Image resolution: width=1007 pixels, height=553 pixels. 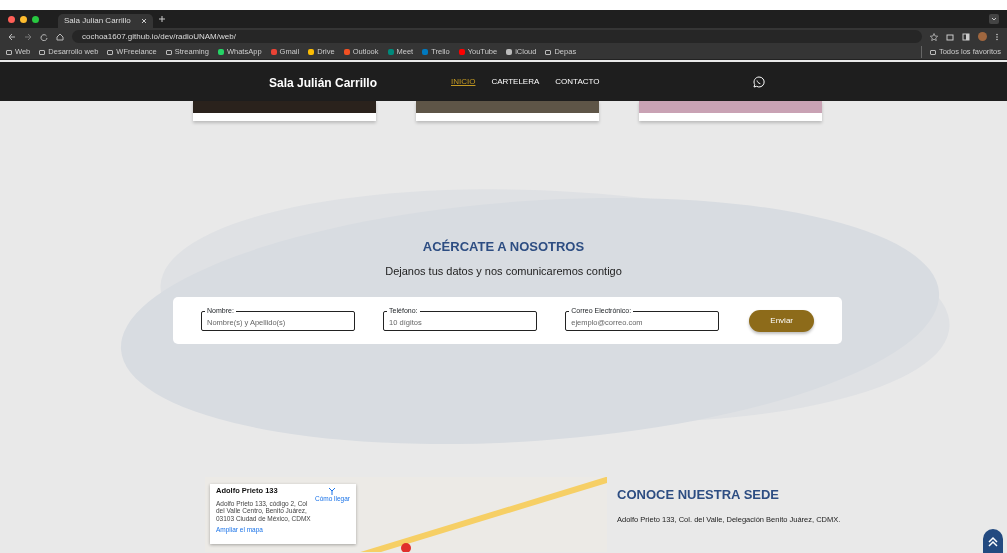 What do you see at coordinates (144, 21) in the screenshot?
I see `close-tab-icon` at bounding box center [144, 21].